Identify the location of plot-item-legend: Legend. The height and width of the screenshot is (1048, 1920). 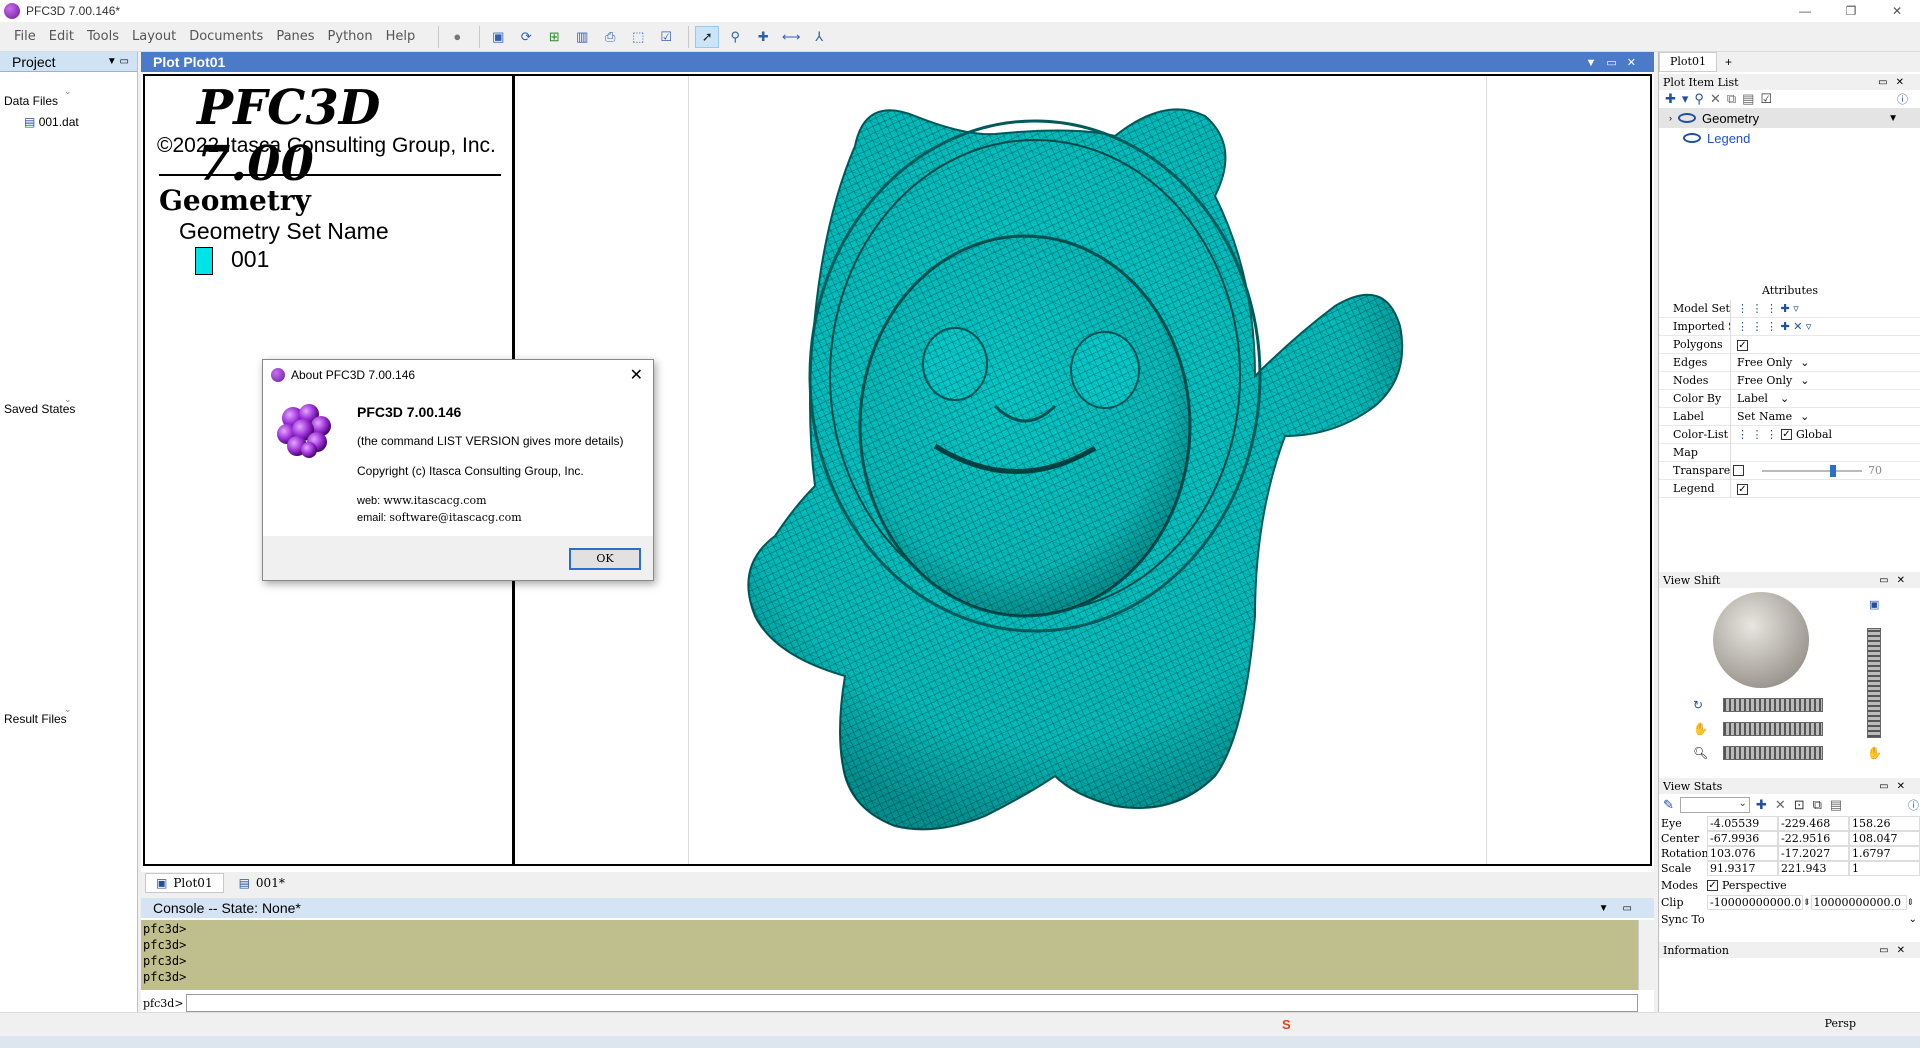
(1789, 138).